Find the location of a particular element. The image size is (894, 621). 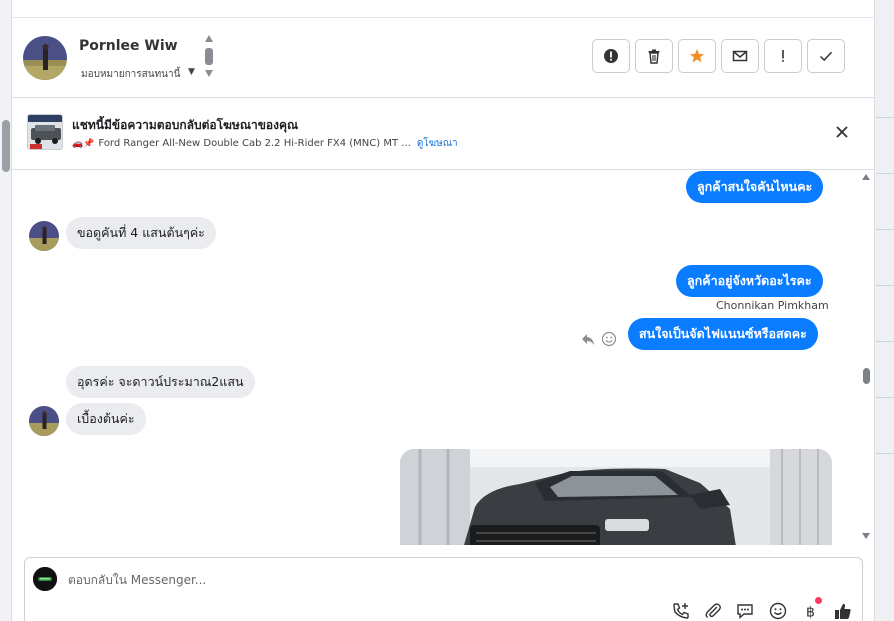

car-and-pin-emoji-icon: 🚗📌 is located at coordinates (83, 144).